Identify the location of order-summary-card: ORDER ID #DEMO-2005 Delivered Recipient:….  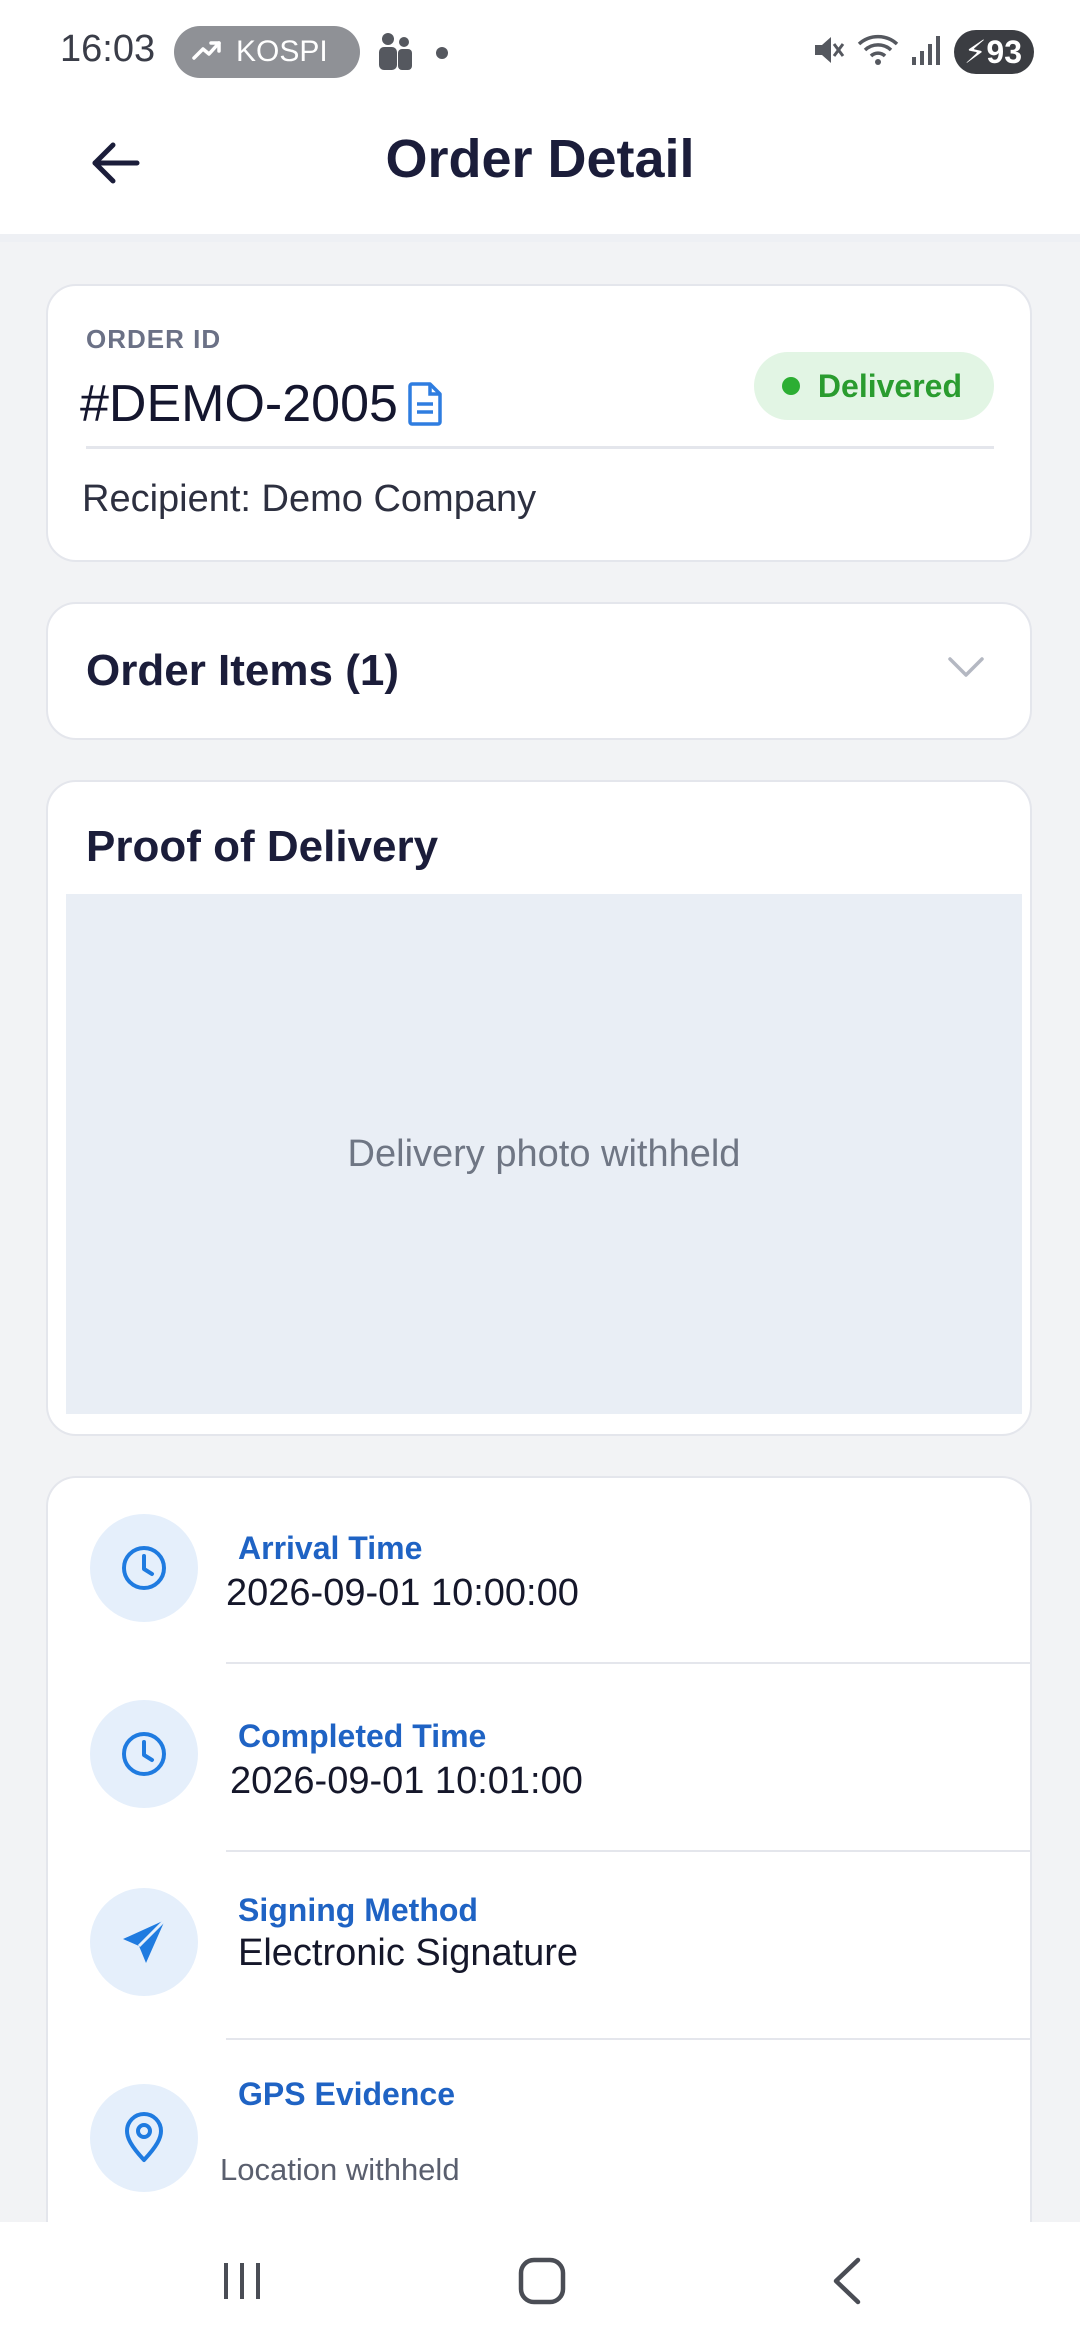
(539, 423).